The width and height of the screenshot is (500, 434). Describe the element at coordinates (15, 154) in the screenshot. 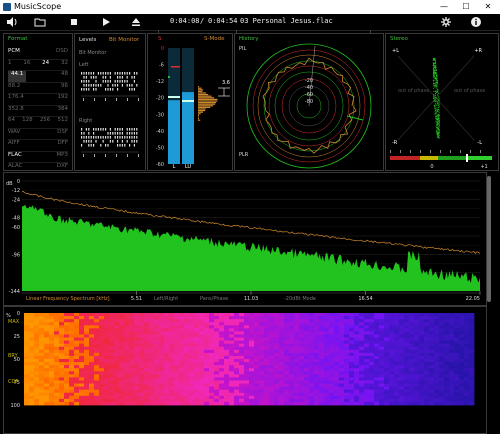

I see `format-value: FLAC` at that location.